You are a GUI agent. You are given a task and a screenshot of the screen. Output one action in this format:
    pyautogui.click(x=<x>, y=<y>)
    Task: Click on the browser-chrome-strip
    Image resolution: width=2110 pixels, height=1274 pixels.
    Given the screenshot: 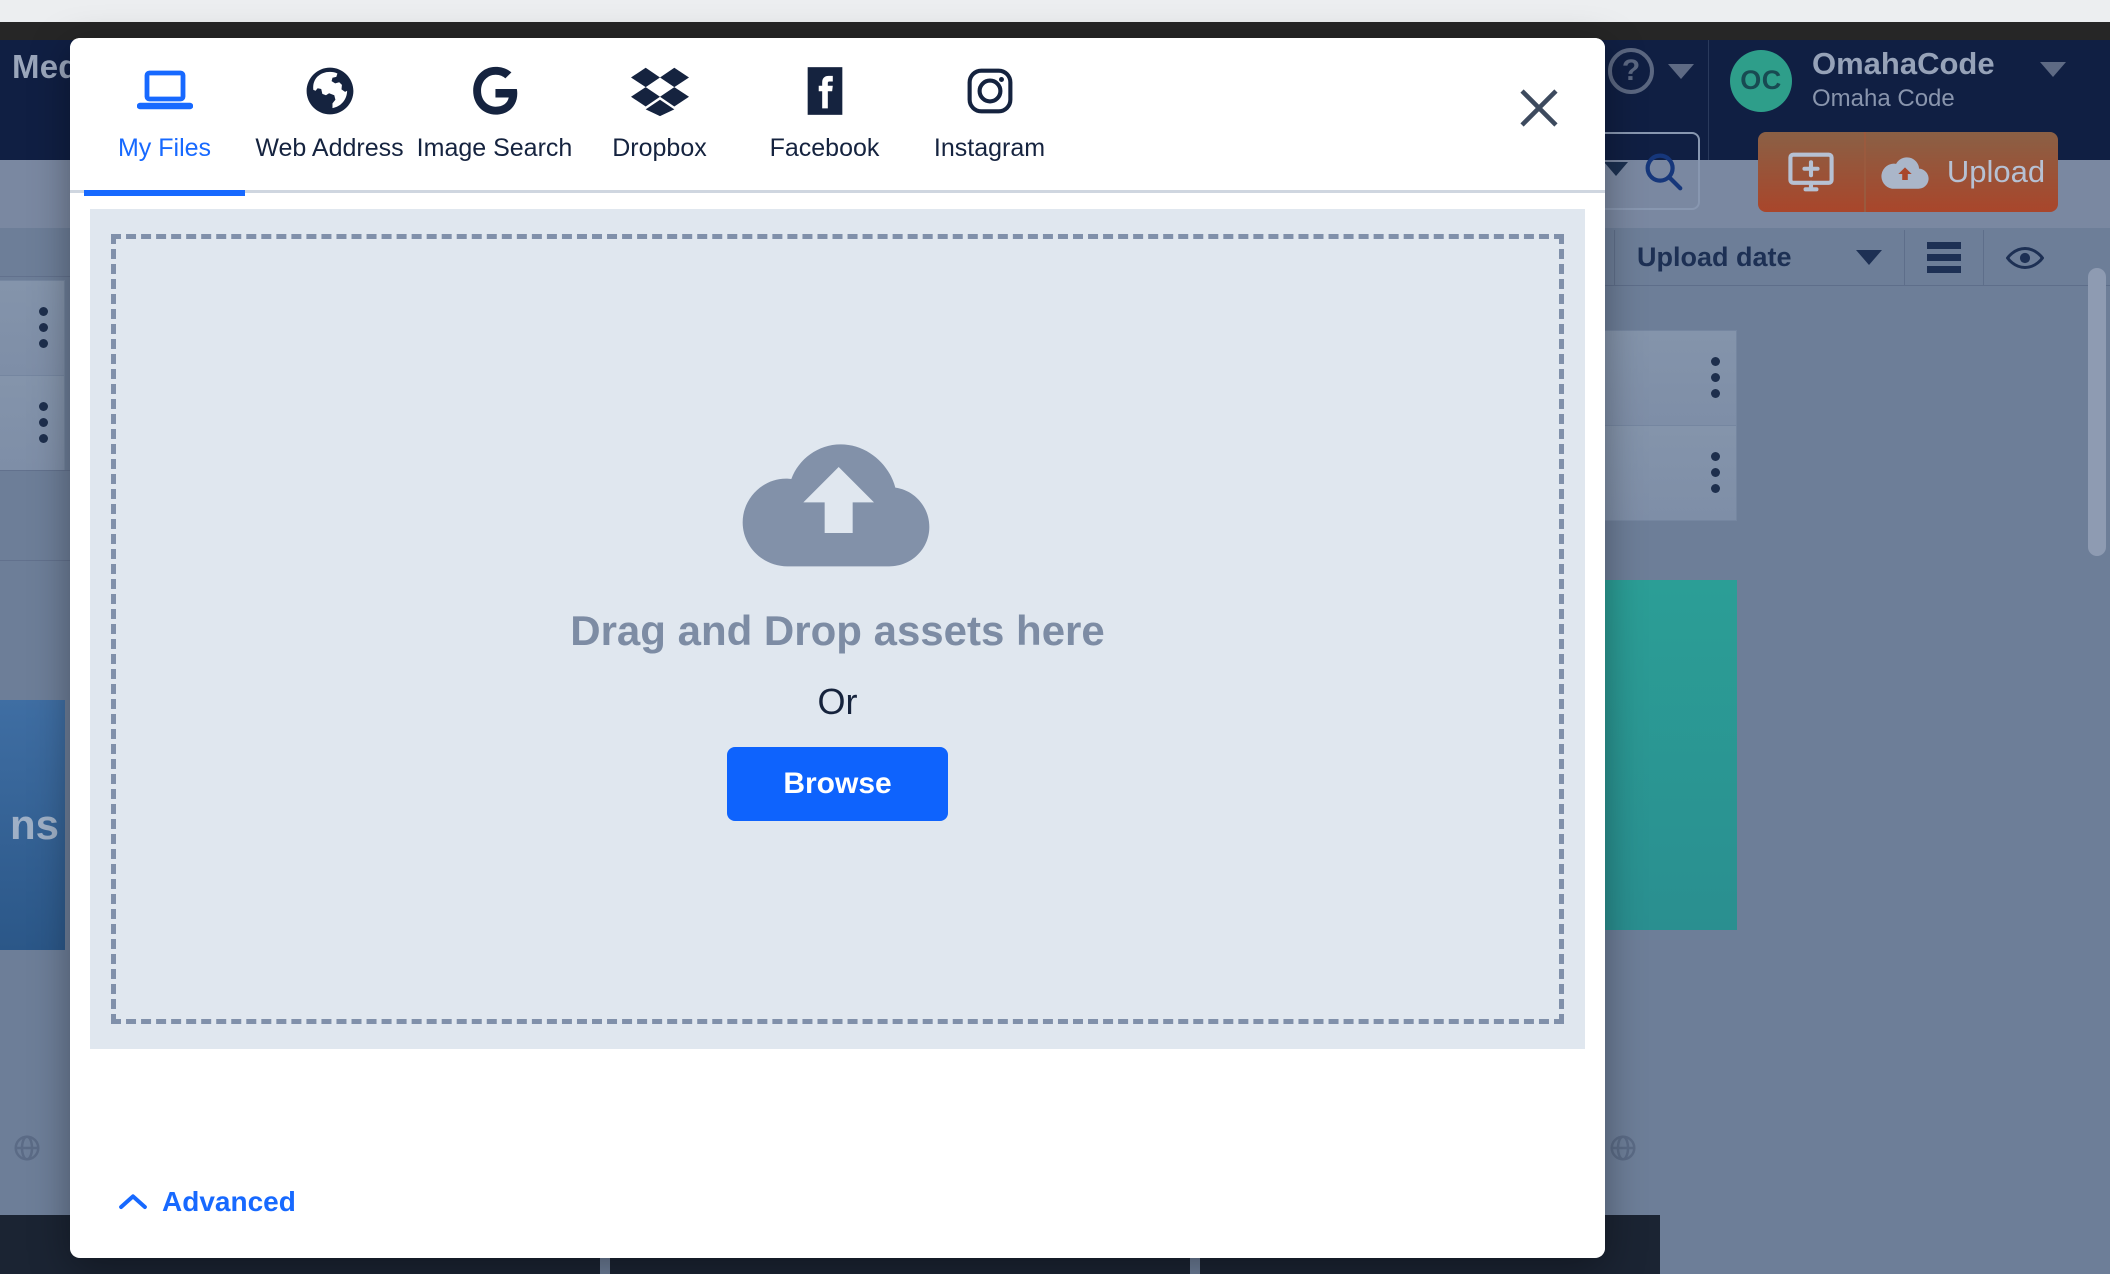 What is the action you would take?
    pyautogui.click(x=1055, y=11)
    